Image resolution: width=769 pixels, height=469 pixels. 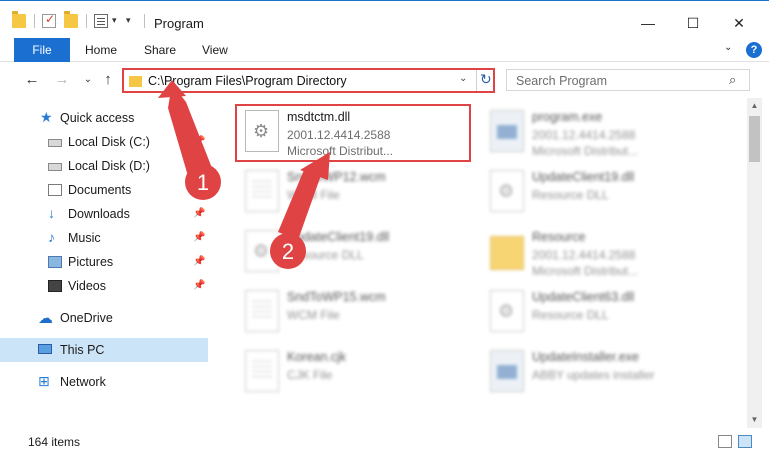 I want to click on sidebar-item-pictures: Pictures 📌, so click(x=104, y=262).